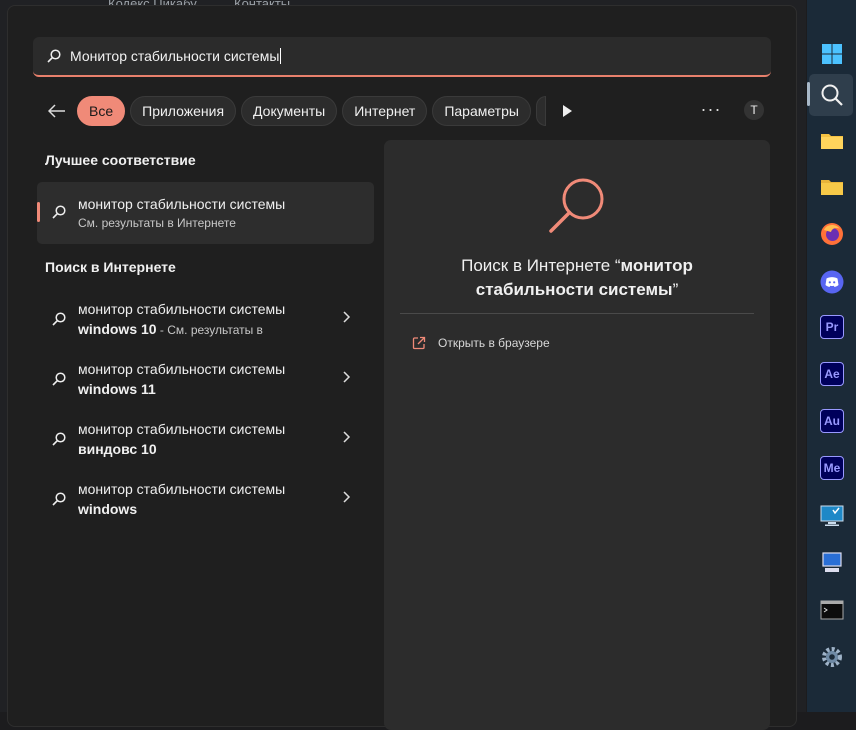 This screenshot has height=730, width=856. I want to click on web-result-item: монитор стабильности системы виндовс 10, so click(205, 447).